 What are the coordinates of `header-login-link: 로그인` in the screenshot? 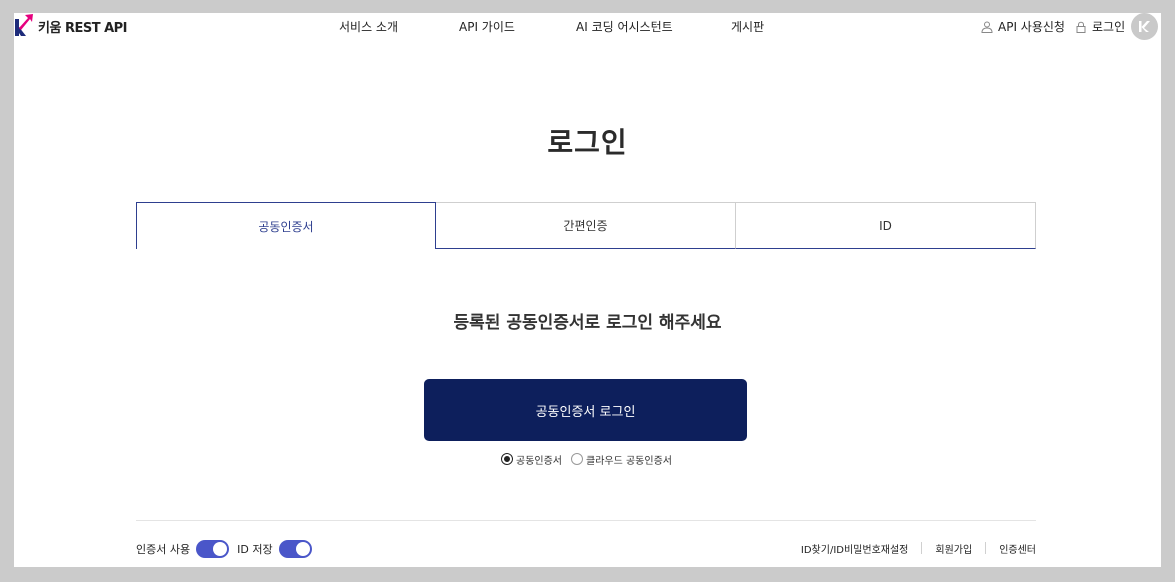 It's located at (1100, 26).